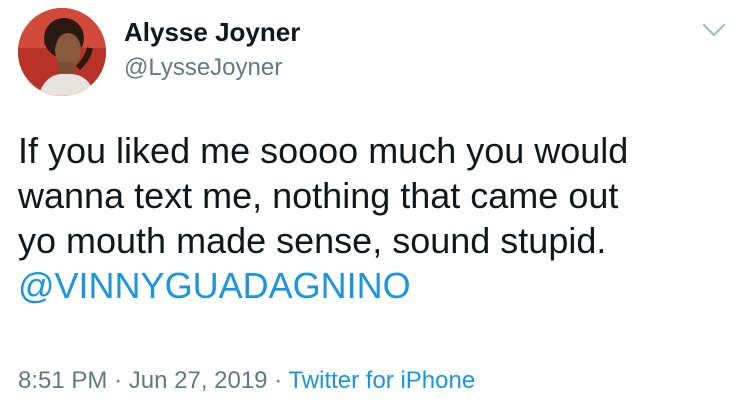  I want to click on tweet-text-line: wanna text me, nothing that came out, so click(318, 195).